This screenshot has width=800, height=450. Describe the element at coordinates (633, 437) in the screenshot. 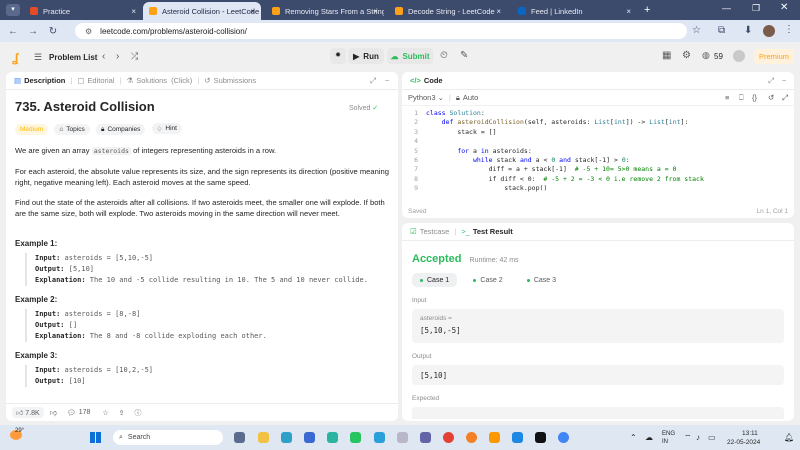

I see `tray-chevron-icon: ⌃` at that location.